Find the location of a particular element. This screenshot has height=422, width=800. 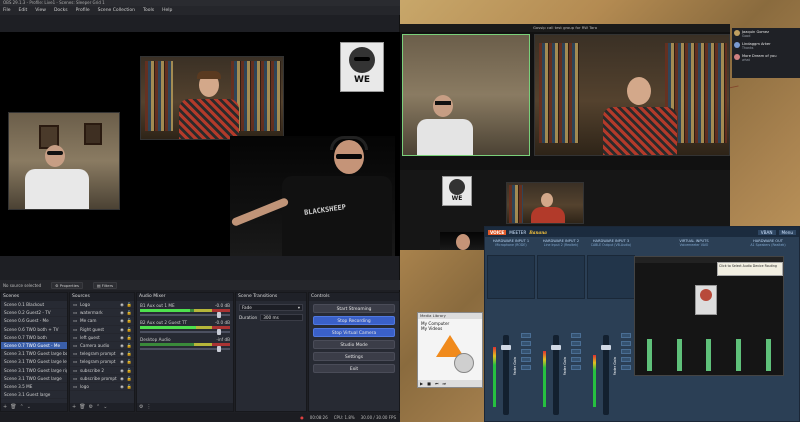

host-video: BLACKSHEEP is located at coordinates (312, 196).